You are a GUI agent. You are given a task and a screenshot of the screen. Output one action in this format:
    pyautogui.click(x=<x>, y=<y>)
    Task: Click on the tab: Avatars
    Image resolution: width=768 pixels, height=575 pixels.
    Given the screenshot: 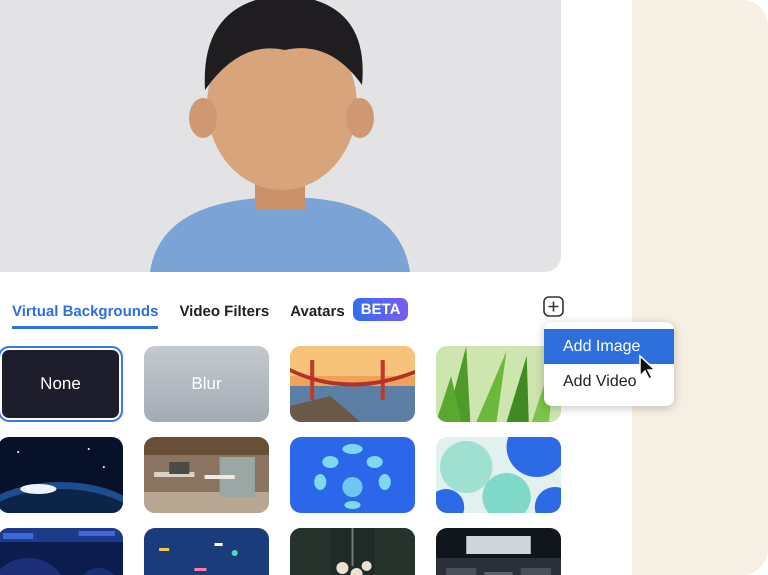 What is the action you would take?
    pyautogui.click(x=317, y=313)
    